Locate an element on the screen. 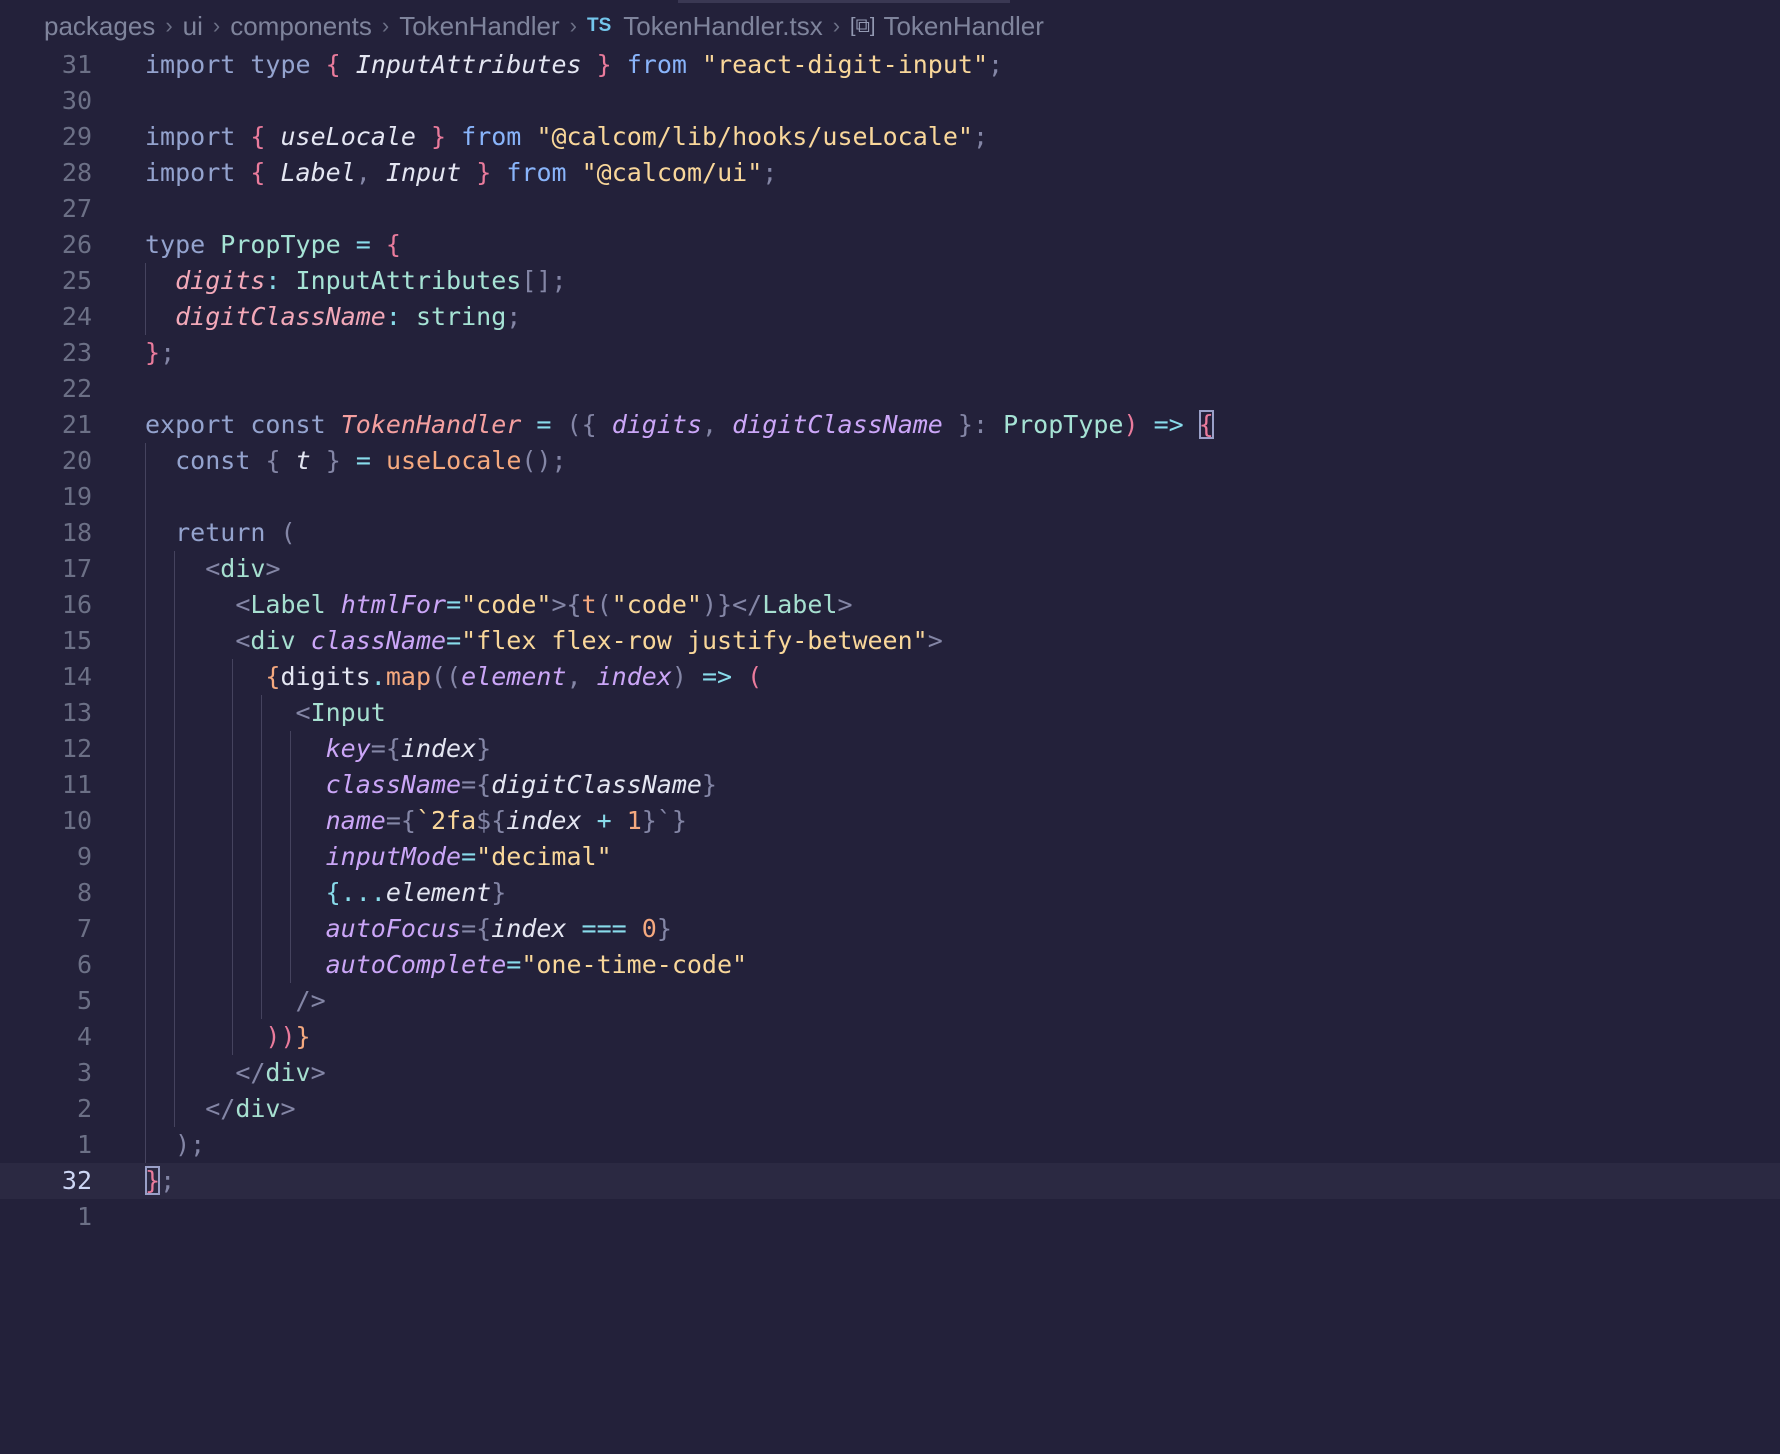 The height and width of the screenshot is (1454, 1780). line-number: 11 is located at coordinates (76, 784).